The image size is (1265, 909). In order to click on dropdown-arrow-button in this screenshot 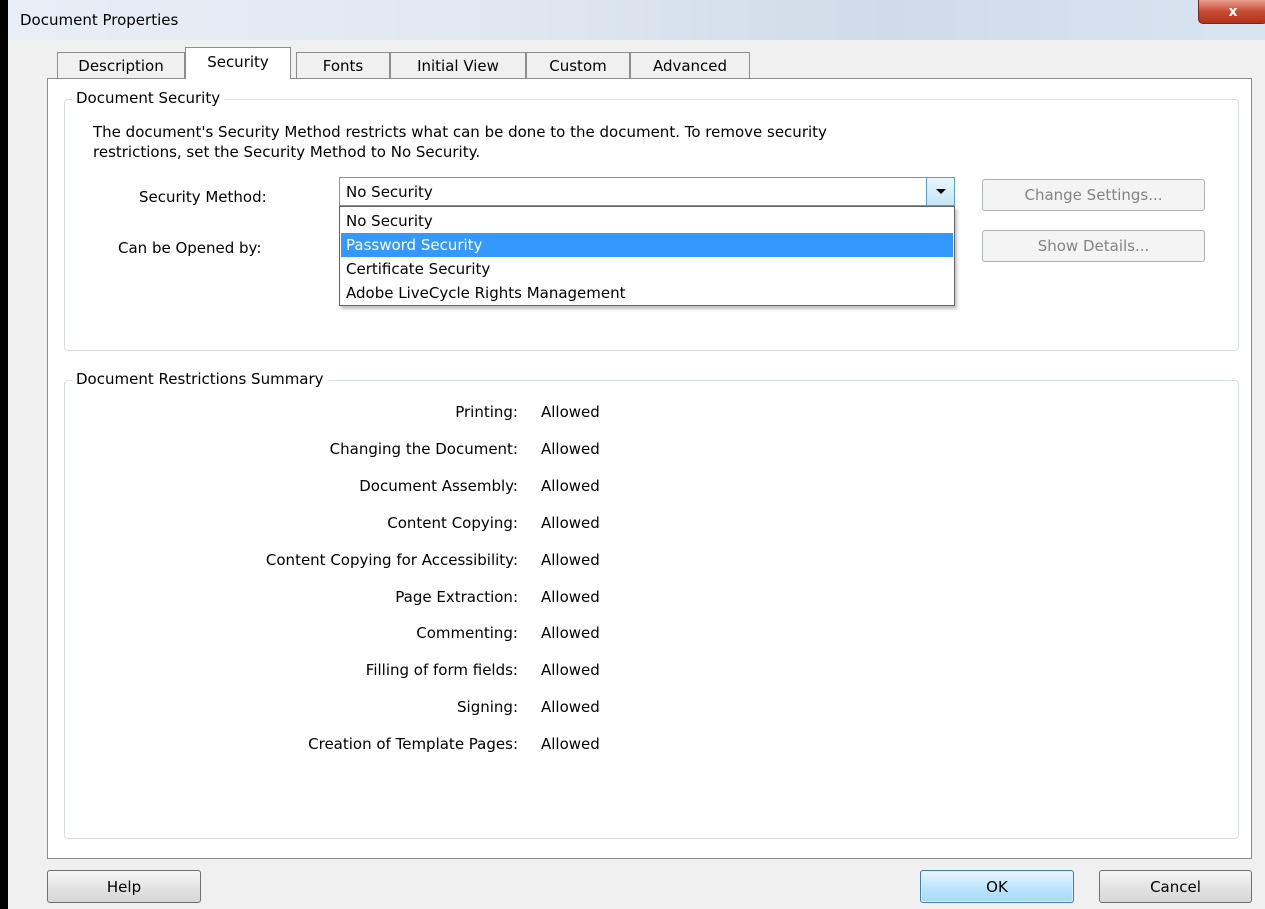, I will do `click(940, 191)`.